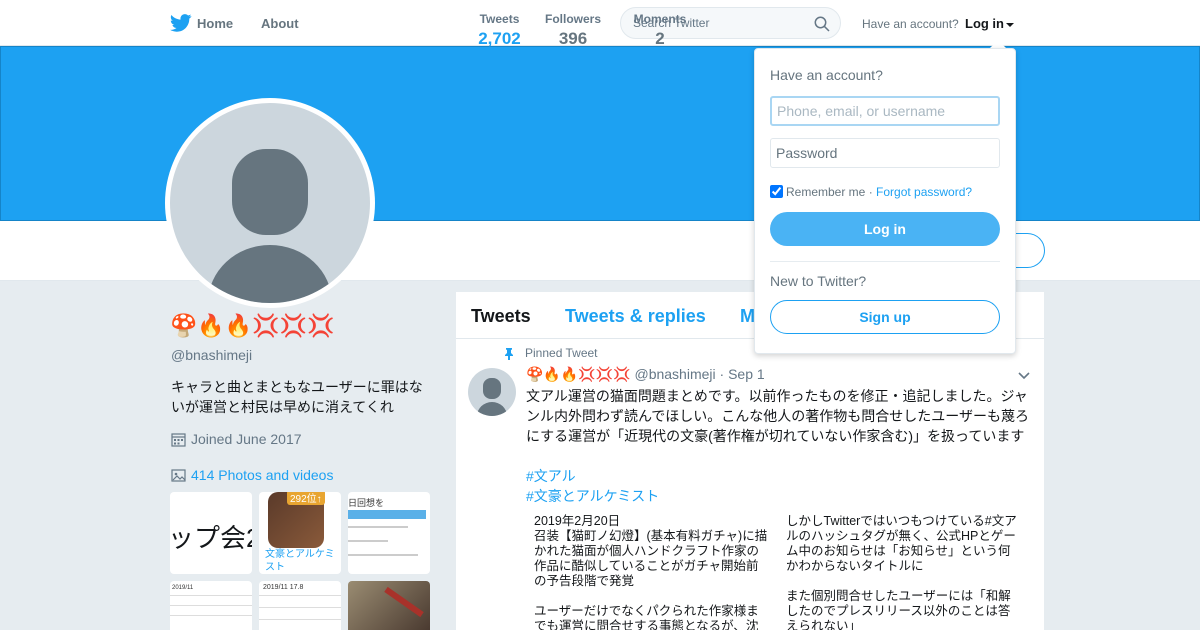 This screenshot has width=1200, height=630. I want to click on chevron-down-icon, so click(1024, 376).